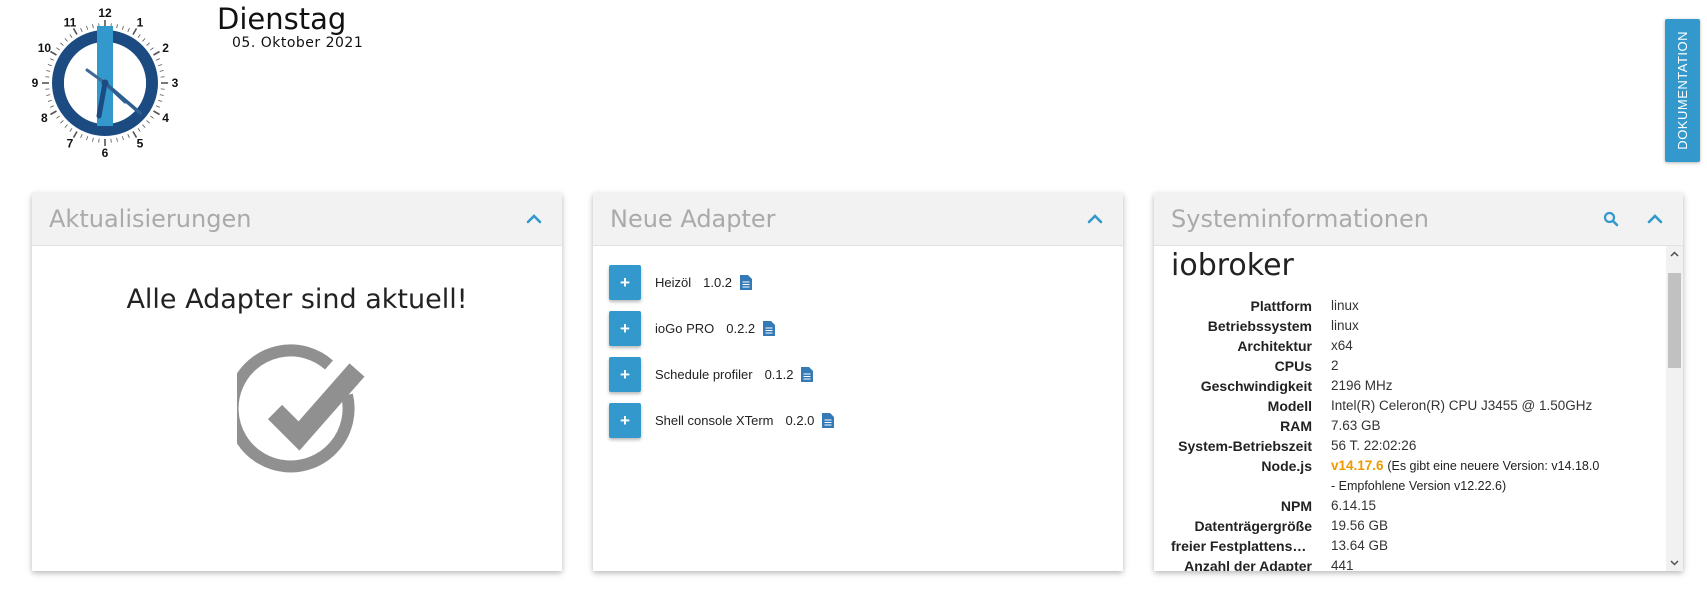  Describe the element at coordinates (1362, 385) in the screenshot. I see `info-value: 2196 MHz` at that location.